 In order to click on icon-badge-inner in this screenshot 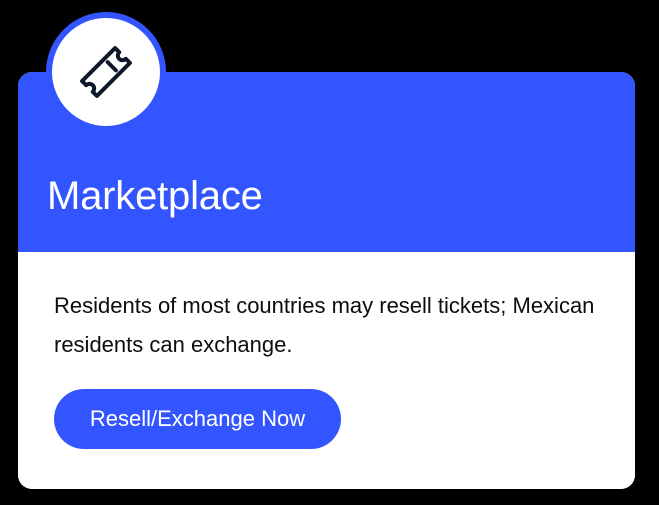, I will do `click(106, 72)`.